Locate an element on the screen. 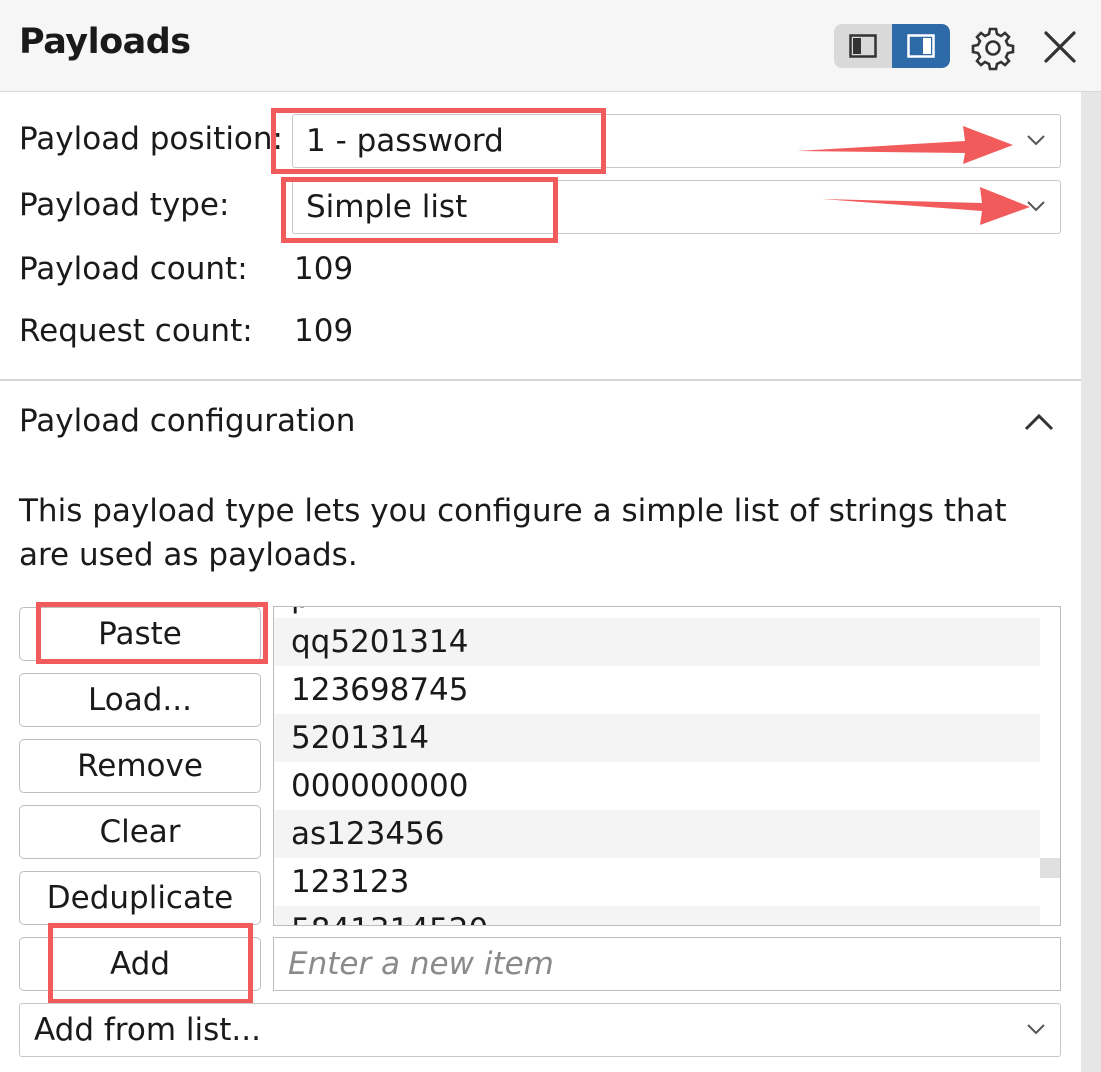  panel-title: Payloads is located at coordinates (105, 42).